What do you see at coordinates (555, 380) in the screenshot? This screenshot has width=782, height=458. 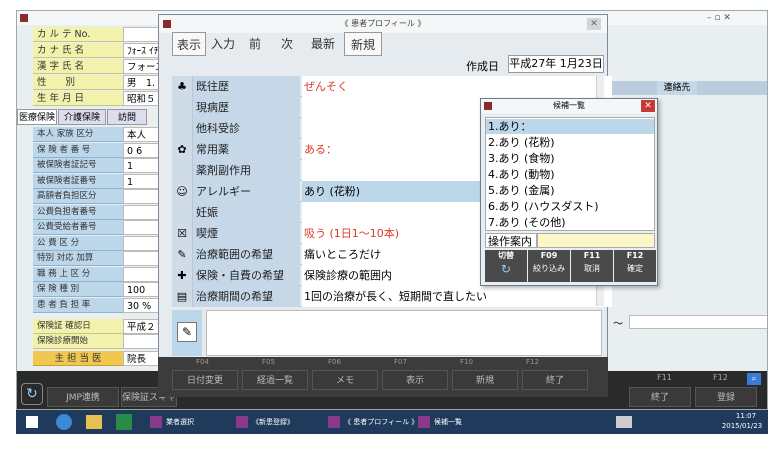 I see `profile-button-5: 終了` at bounding box center [555, 380].